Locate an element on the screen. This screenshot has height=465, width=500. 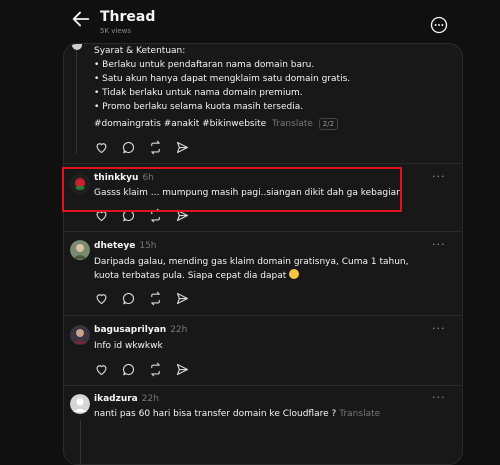
thread-header: Thread 5K views is located at coordinates (250, 21).